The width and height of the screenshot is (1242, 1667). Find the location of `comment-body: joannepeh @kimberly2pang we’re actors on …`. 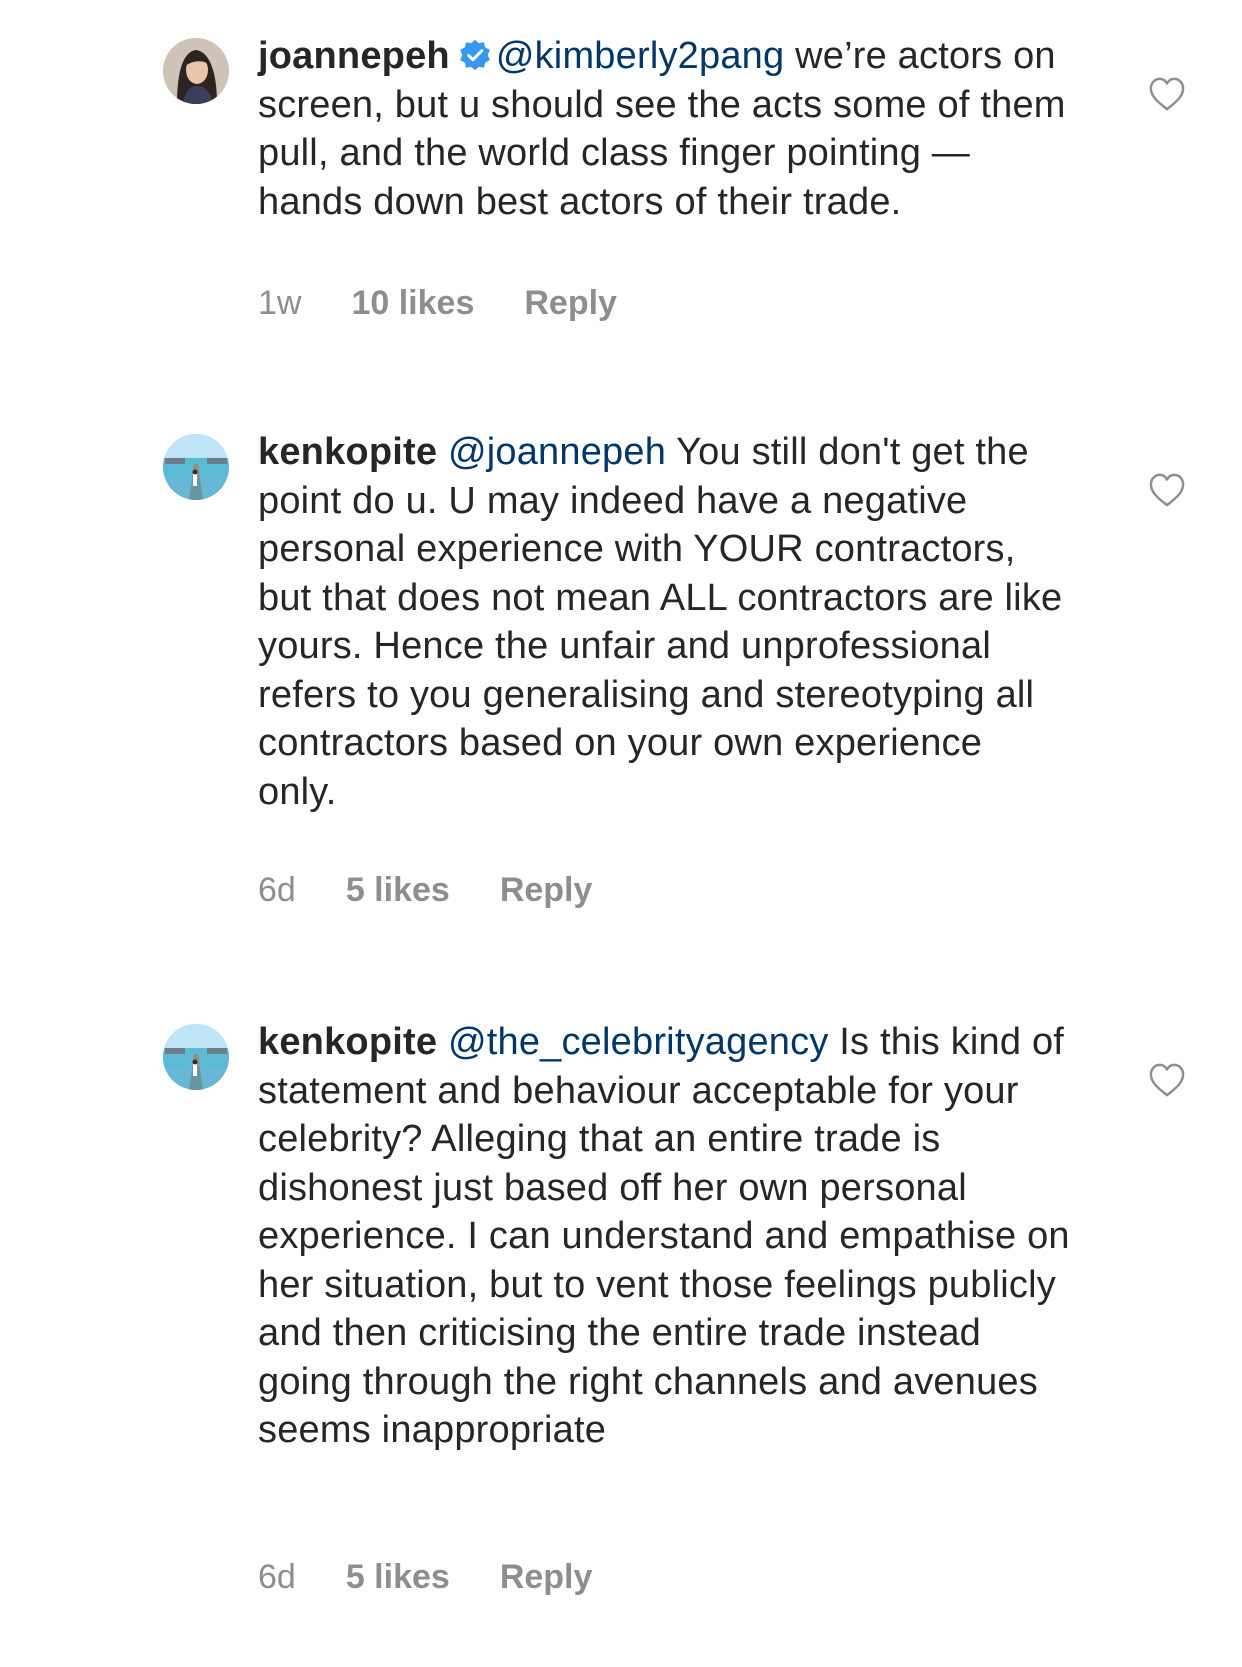

comment-body: joannepeh @kimberly2pang we’re actors on … is located at coordinates (664, 129).